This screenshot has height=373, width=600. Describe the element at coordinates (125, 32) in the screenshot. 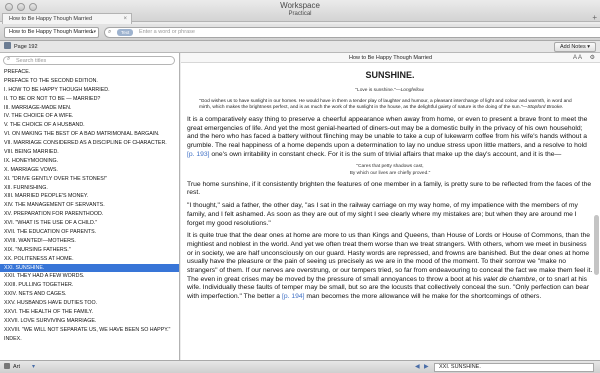

I see `search-scope-token: Text` at that location.